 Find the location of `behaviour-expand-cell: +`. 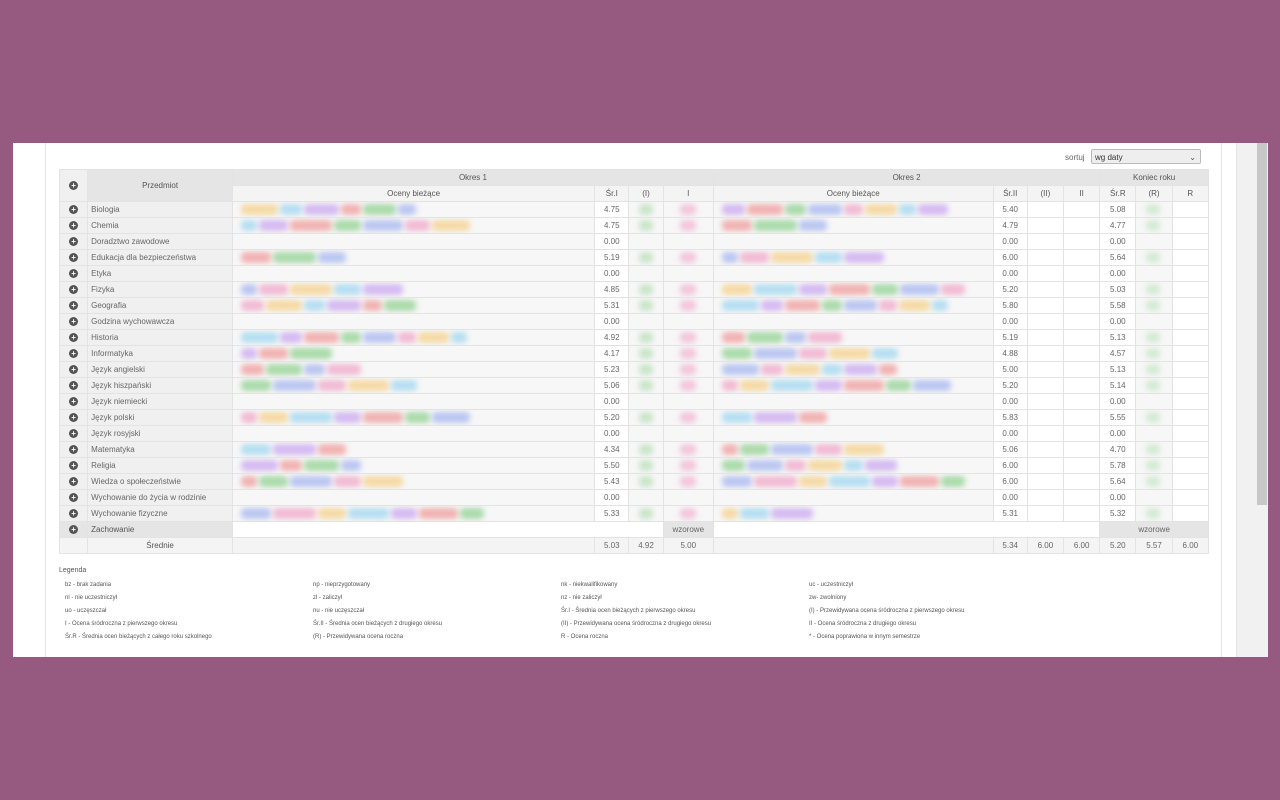

behaviour-expand-cell: + is located at coordinates (73, 529).